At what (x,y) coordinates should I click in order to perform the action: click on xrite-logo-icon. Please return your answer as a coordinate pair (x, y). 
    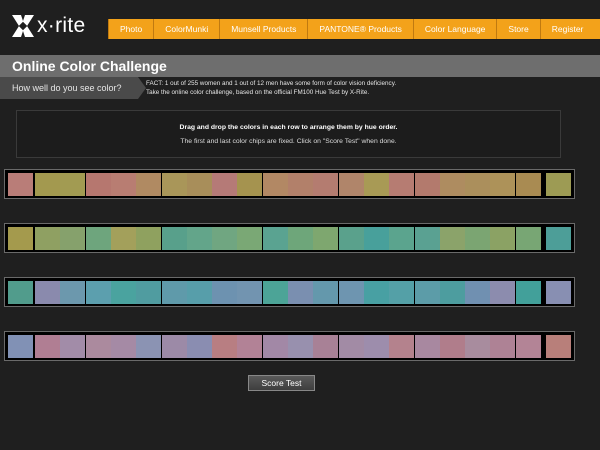
    Looking at the image, I should click on (23, 26).